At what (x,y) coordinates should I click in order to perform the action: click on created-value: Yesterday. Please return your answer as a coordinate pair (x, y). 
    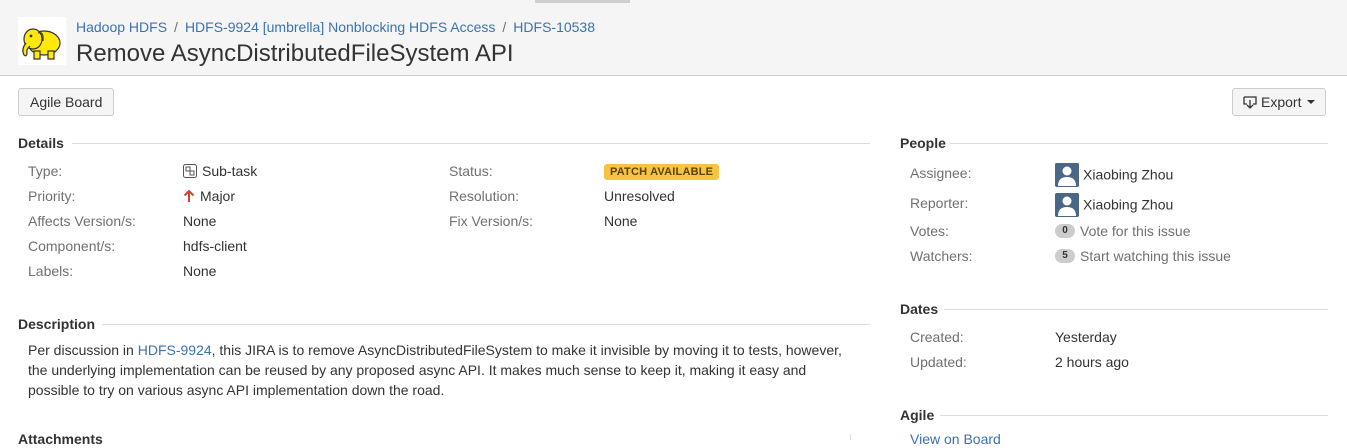
    Looking at the image, I should click on (1086, 337).